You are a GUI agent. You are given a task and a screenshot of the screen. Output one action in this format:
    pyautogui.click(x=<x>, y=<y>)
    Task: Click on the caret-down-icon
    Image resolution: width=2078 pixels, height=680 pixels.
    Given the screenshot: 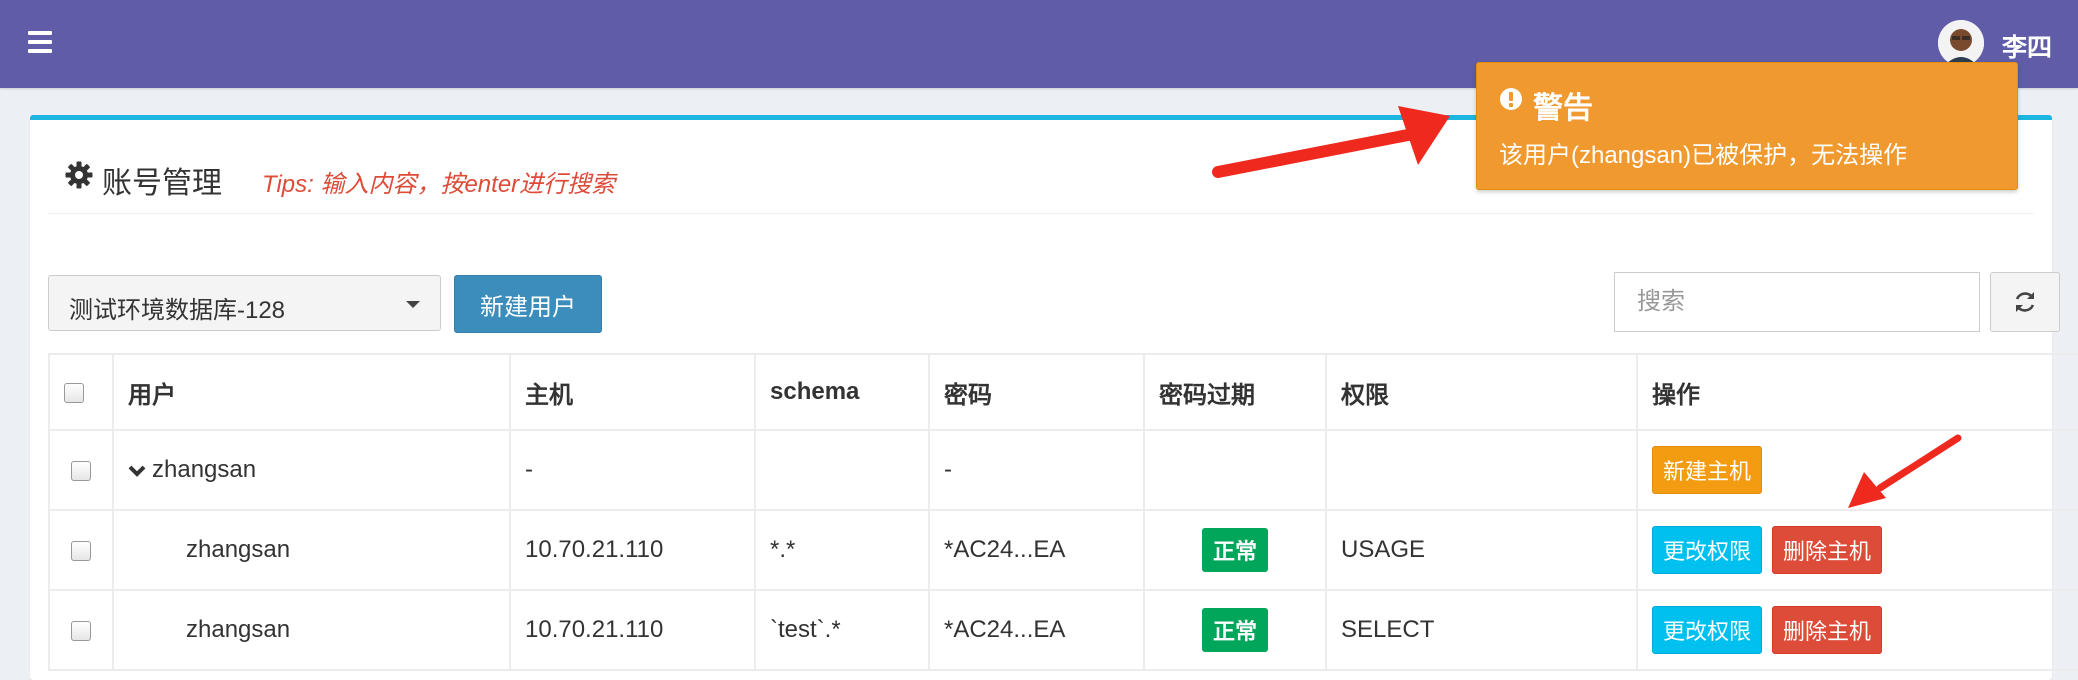 What is the action you would take?
    pyautogui.click(x=413, y=304)
    